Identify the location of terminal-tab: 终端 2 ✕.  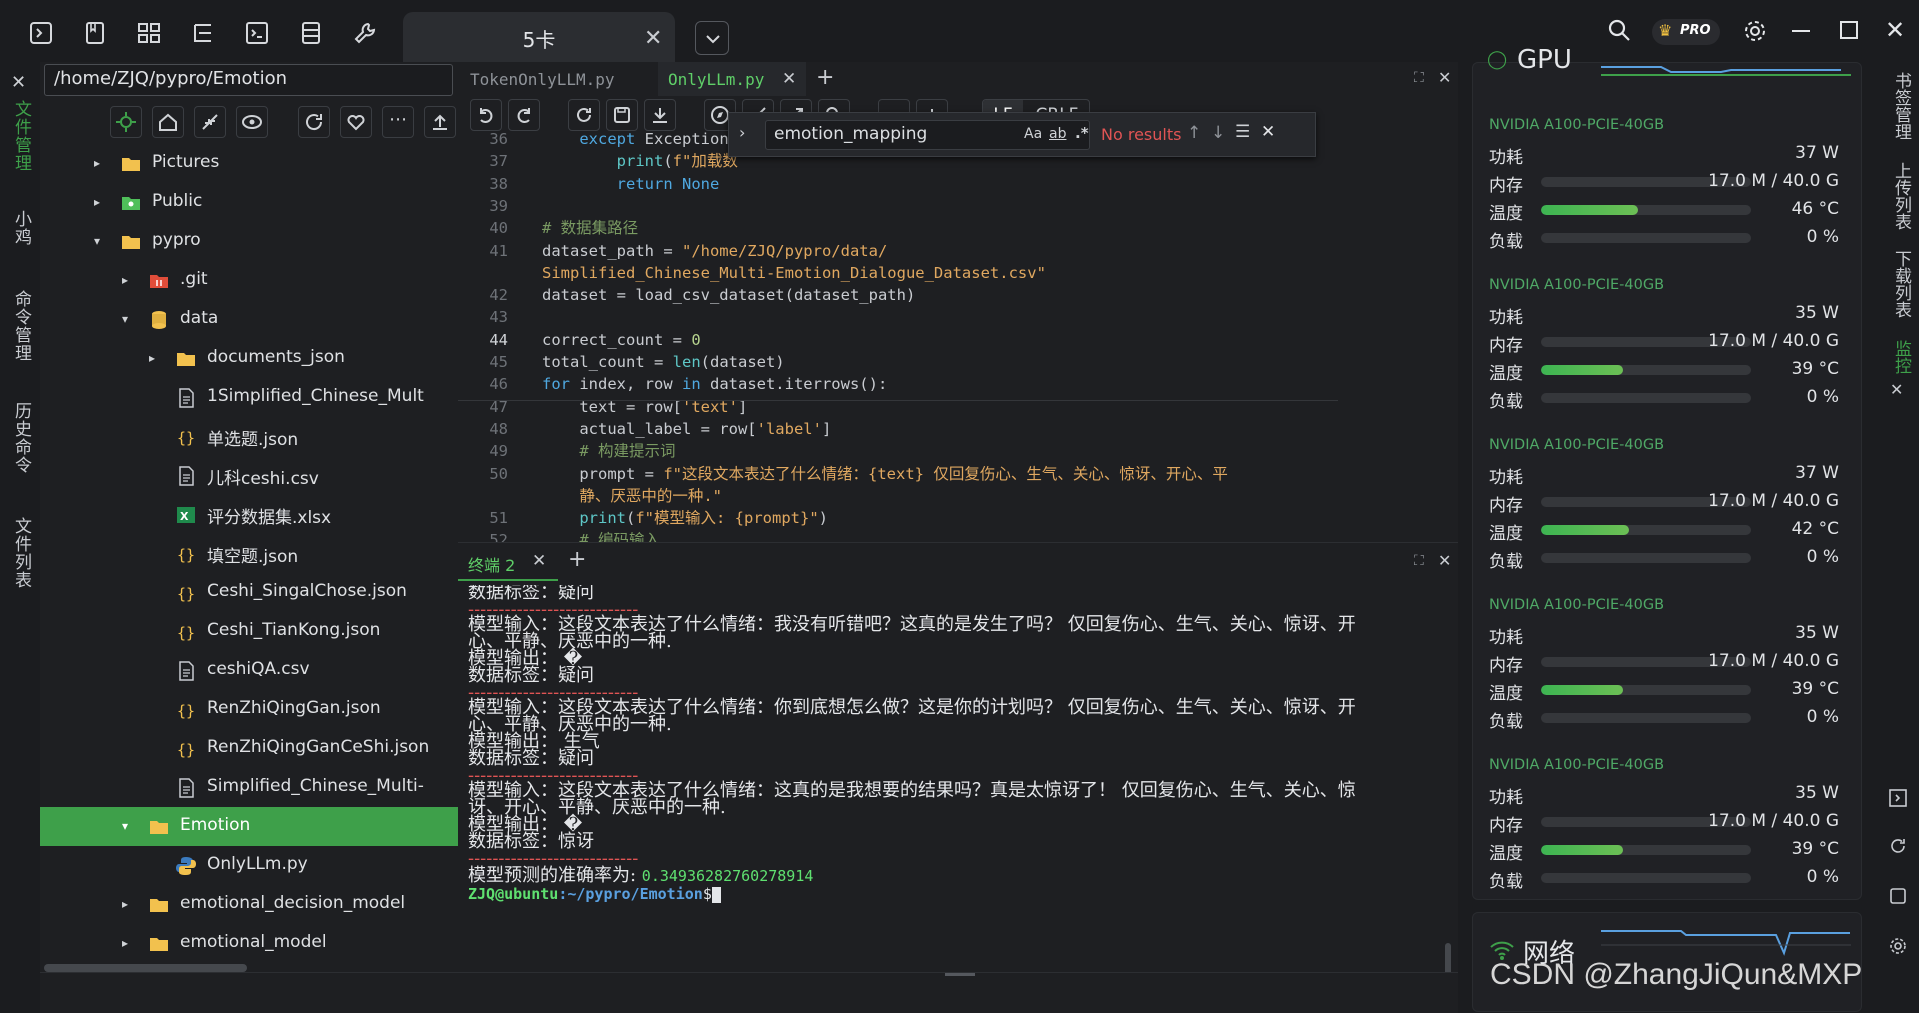
(508, 562).